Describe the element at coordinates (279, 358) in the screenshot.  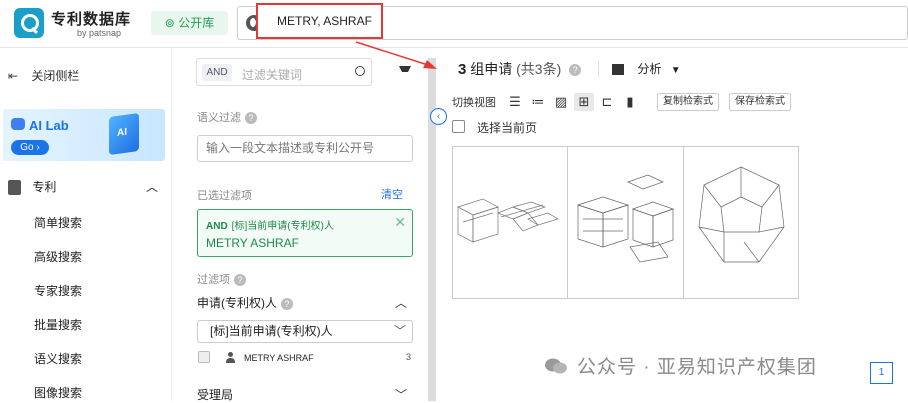
I see `applicant-name: METRY ASHRAF` at that location.